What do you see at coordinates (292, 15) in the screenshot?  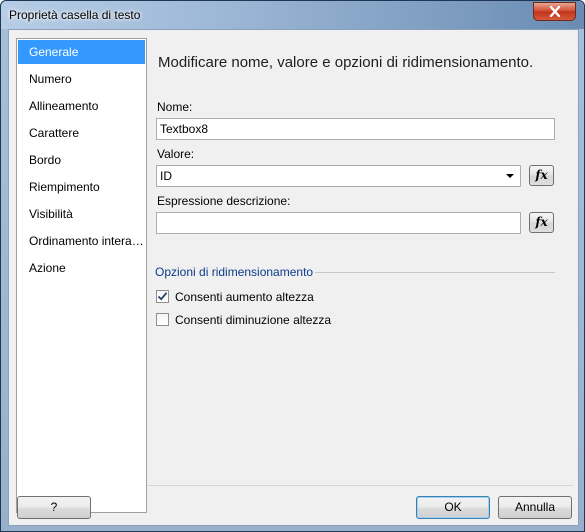 I see `title-bar: Proprietà casella di testo` at bounding box center [292, 15].